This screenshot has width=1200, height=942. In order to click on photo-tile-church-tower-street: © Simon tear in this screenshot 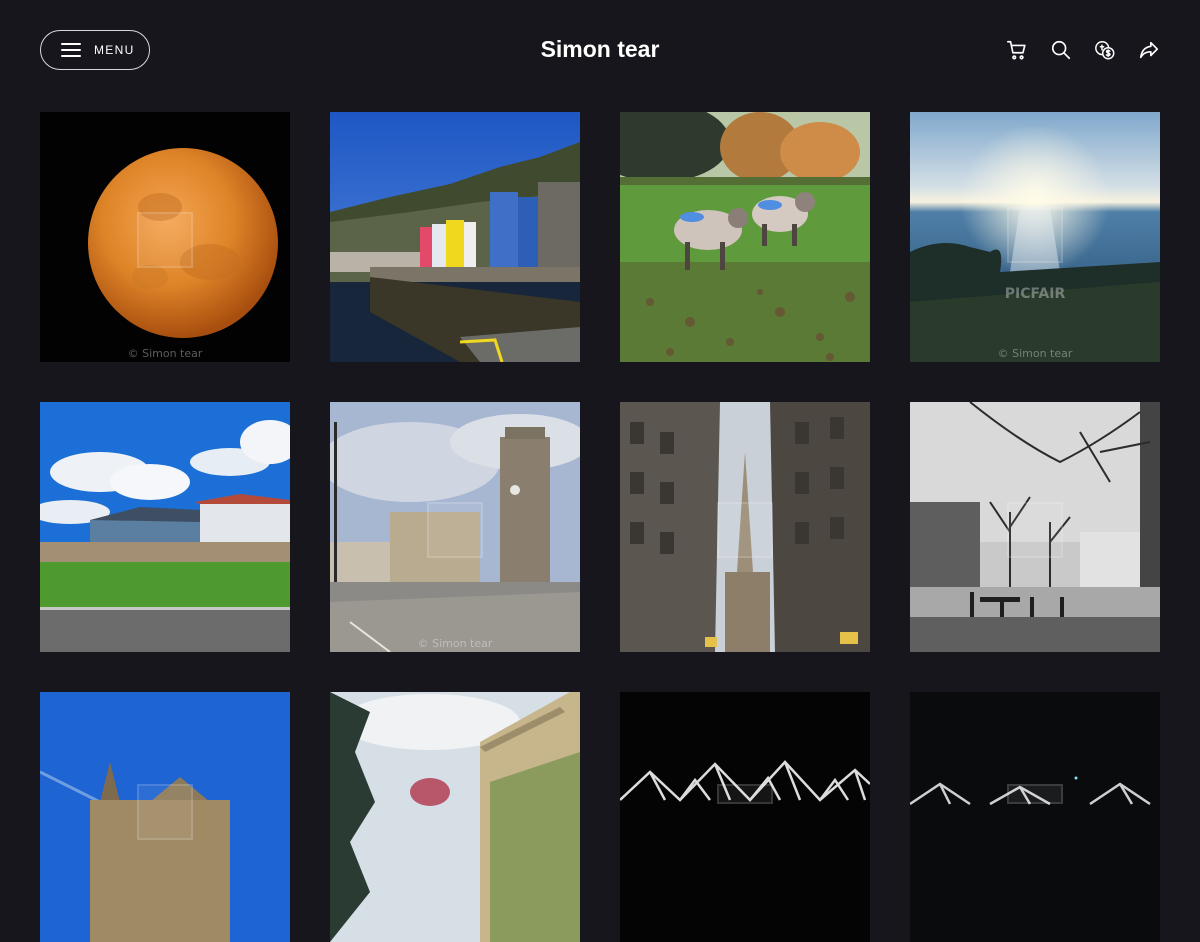, I will do `click(455, 527)`.